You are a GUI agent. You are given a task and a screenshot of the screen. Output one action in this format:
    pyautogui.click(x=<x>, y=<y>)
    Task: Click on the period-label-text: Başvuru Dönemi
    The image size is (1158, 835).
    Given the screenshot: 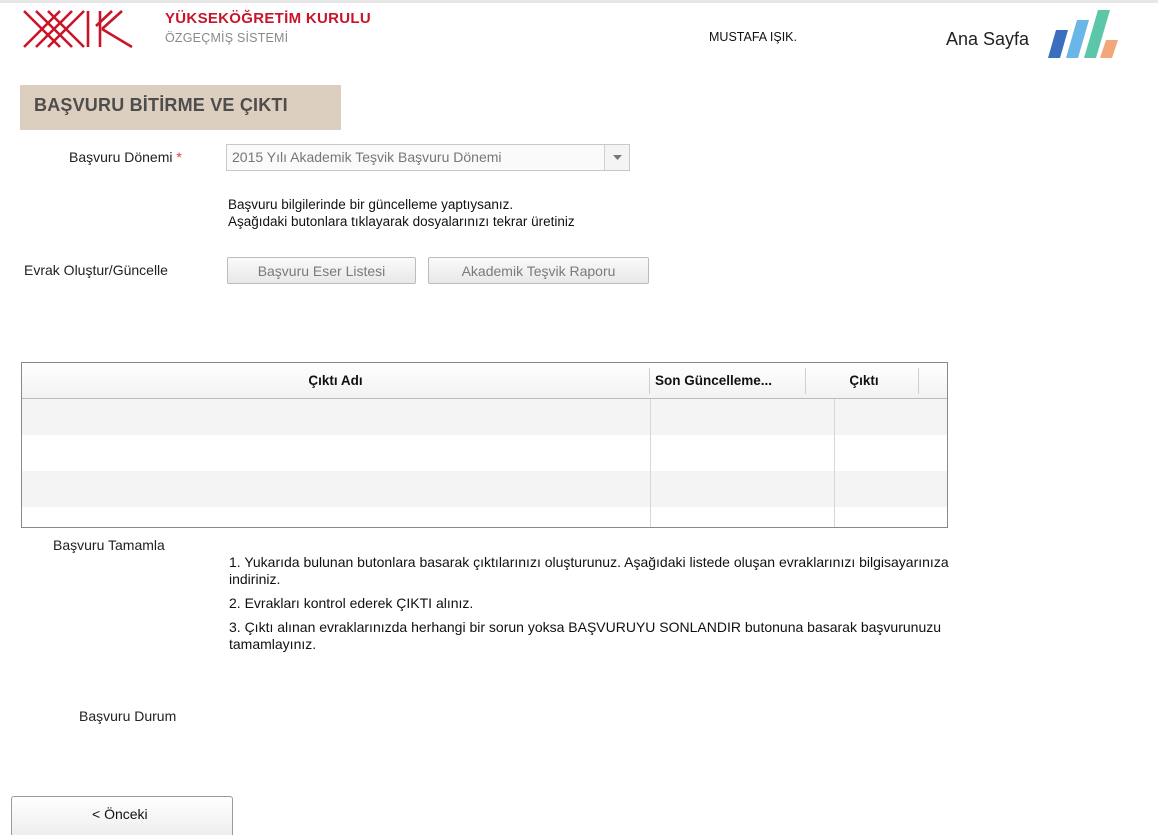 What is the action you would take?
    pyautogui.click(x=121, y=157)
    